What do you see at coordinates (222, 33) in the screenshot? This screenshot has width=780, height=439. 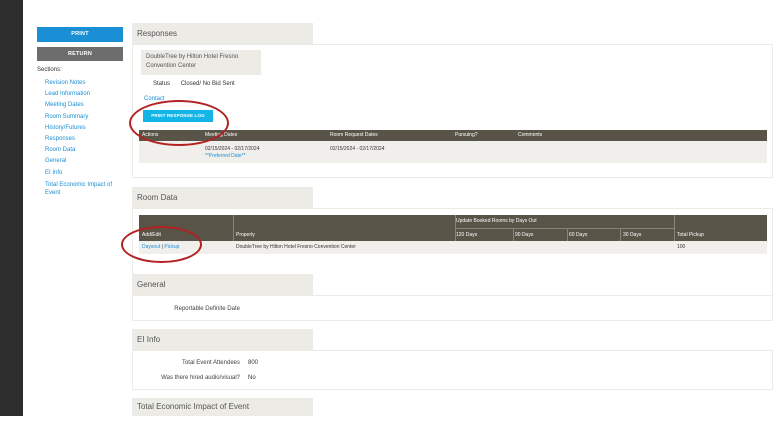 I see `responses-header: Responses` at bounding box center [222, 33].